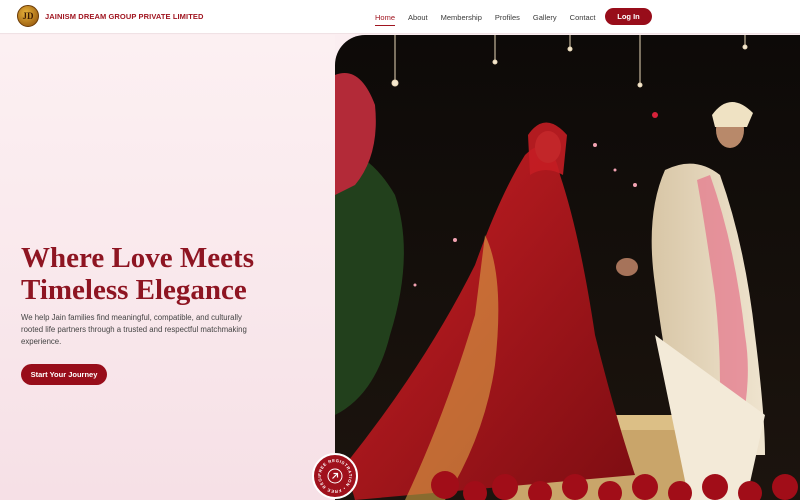  Describe the element at coordinates (628, 16) in the screenshot. I see `login-button: Log In` at that location.